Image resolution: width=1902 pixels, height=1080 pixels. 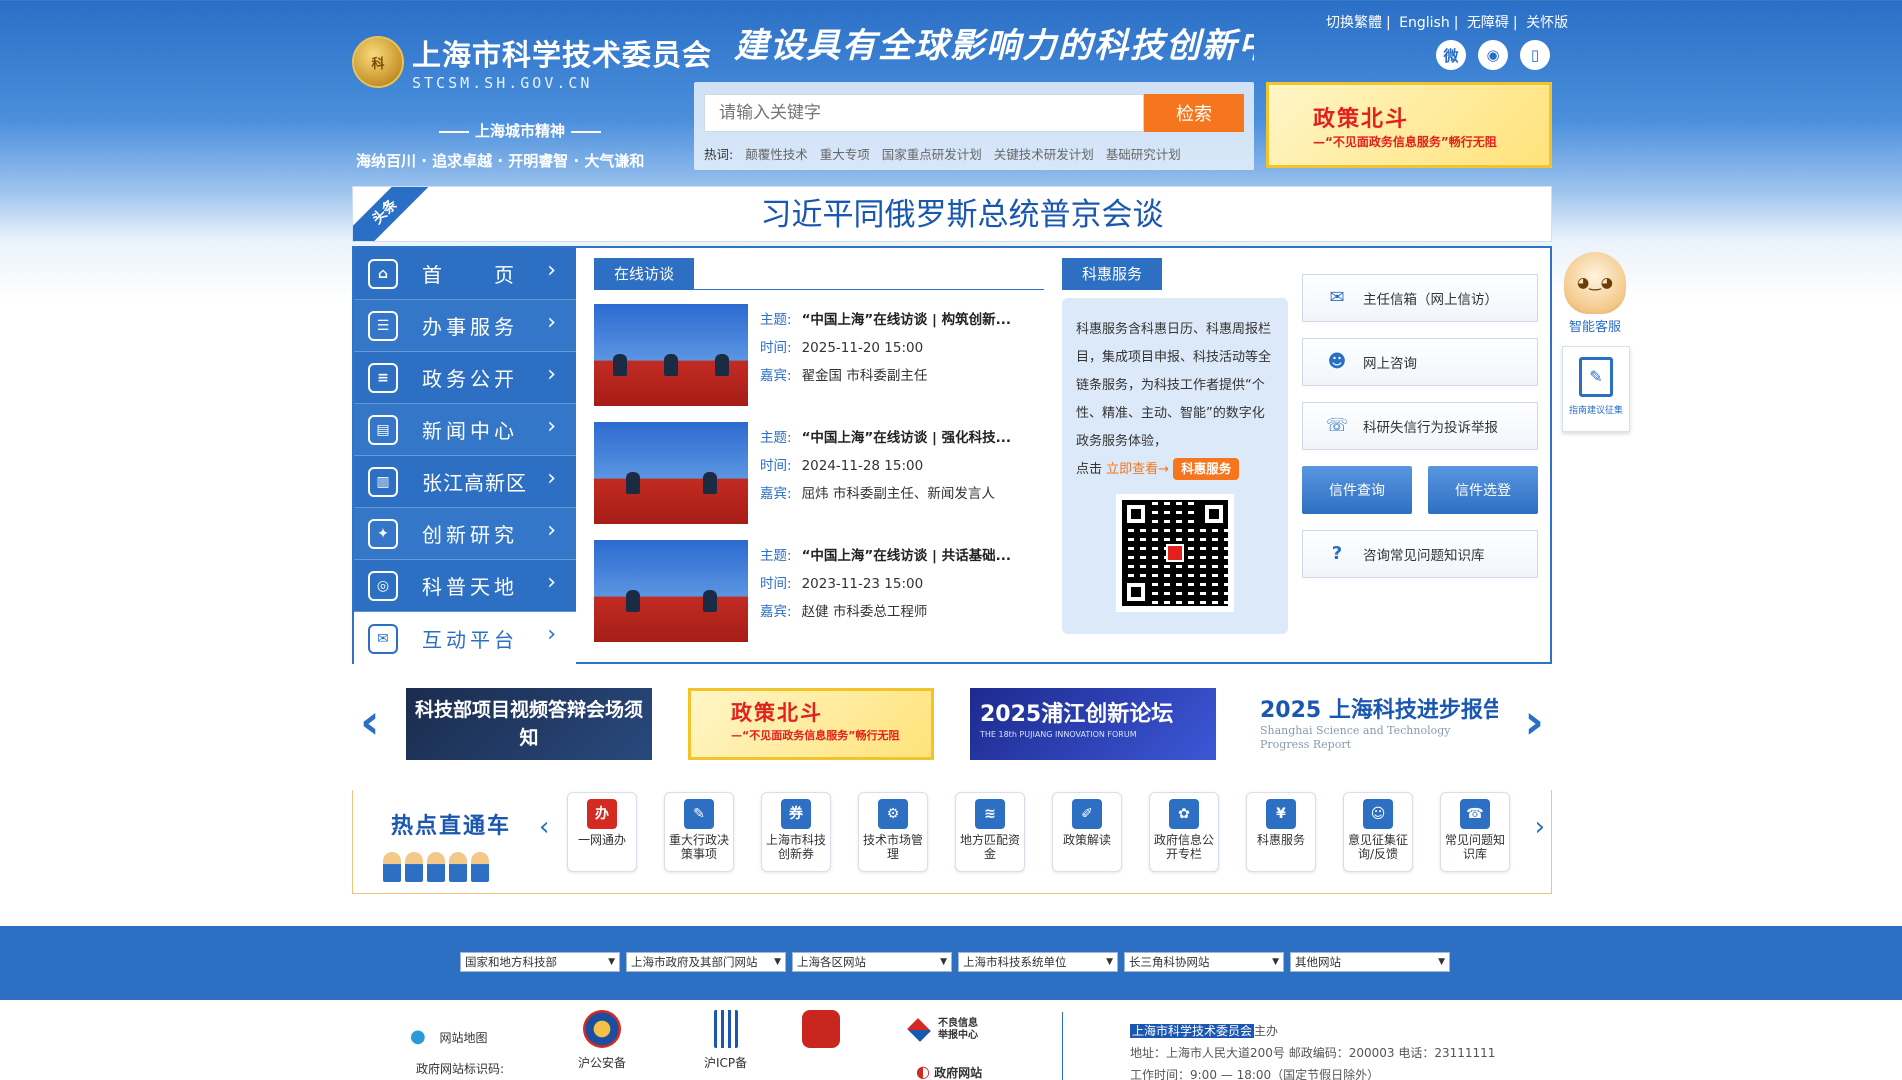 I want to click on letter-query-button: 信件查询, so click(x=1357, y=490).